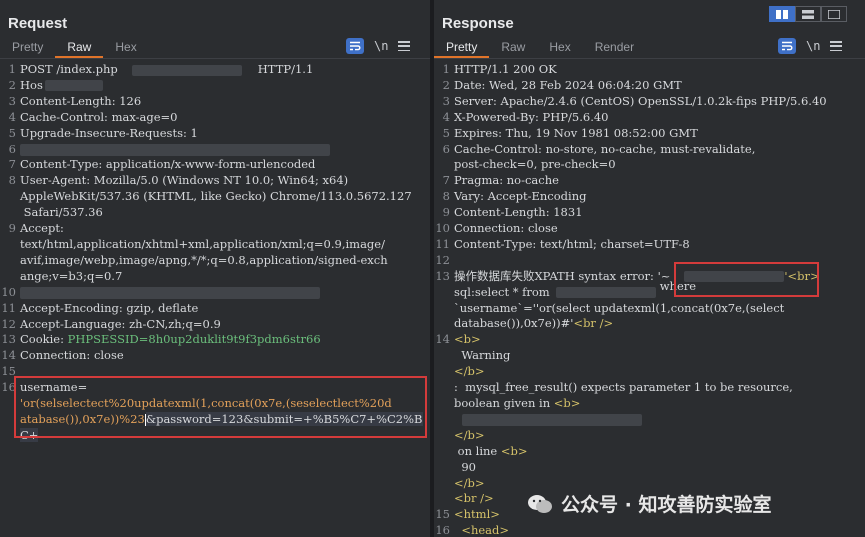 This screenshot has width=865, height=537. I want to click on error-highlight-box, so click(746, 279).